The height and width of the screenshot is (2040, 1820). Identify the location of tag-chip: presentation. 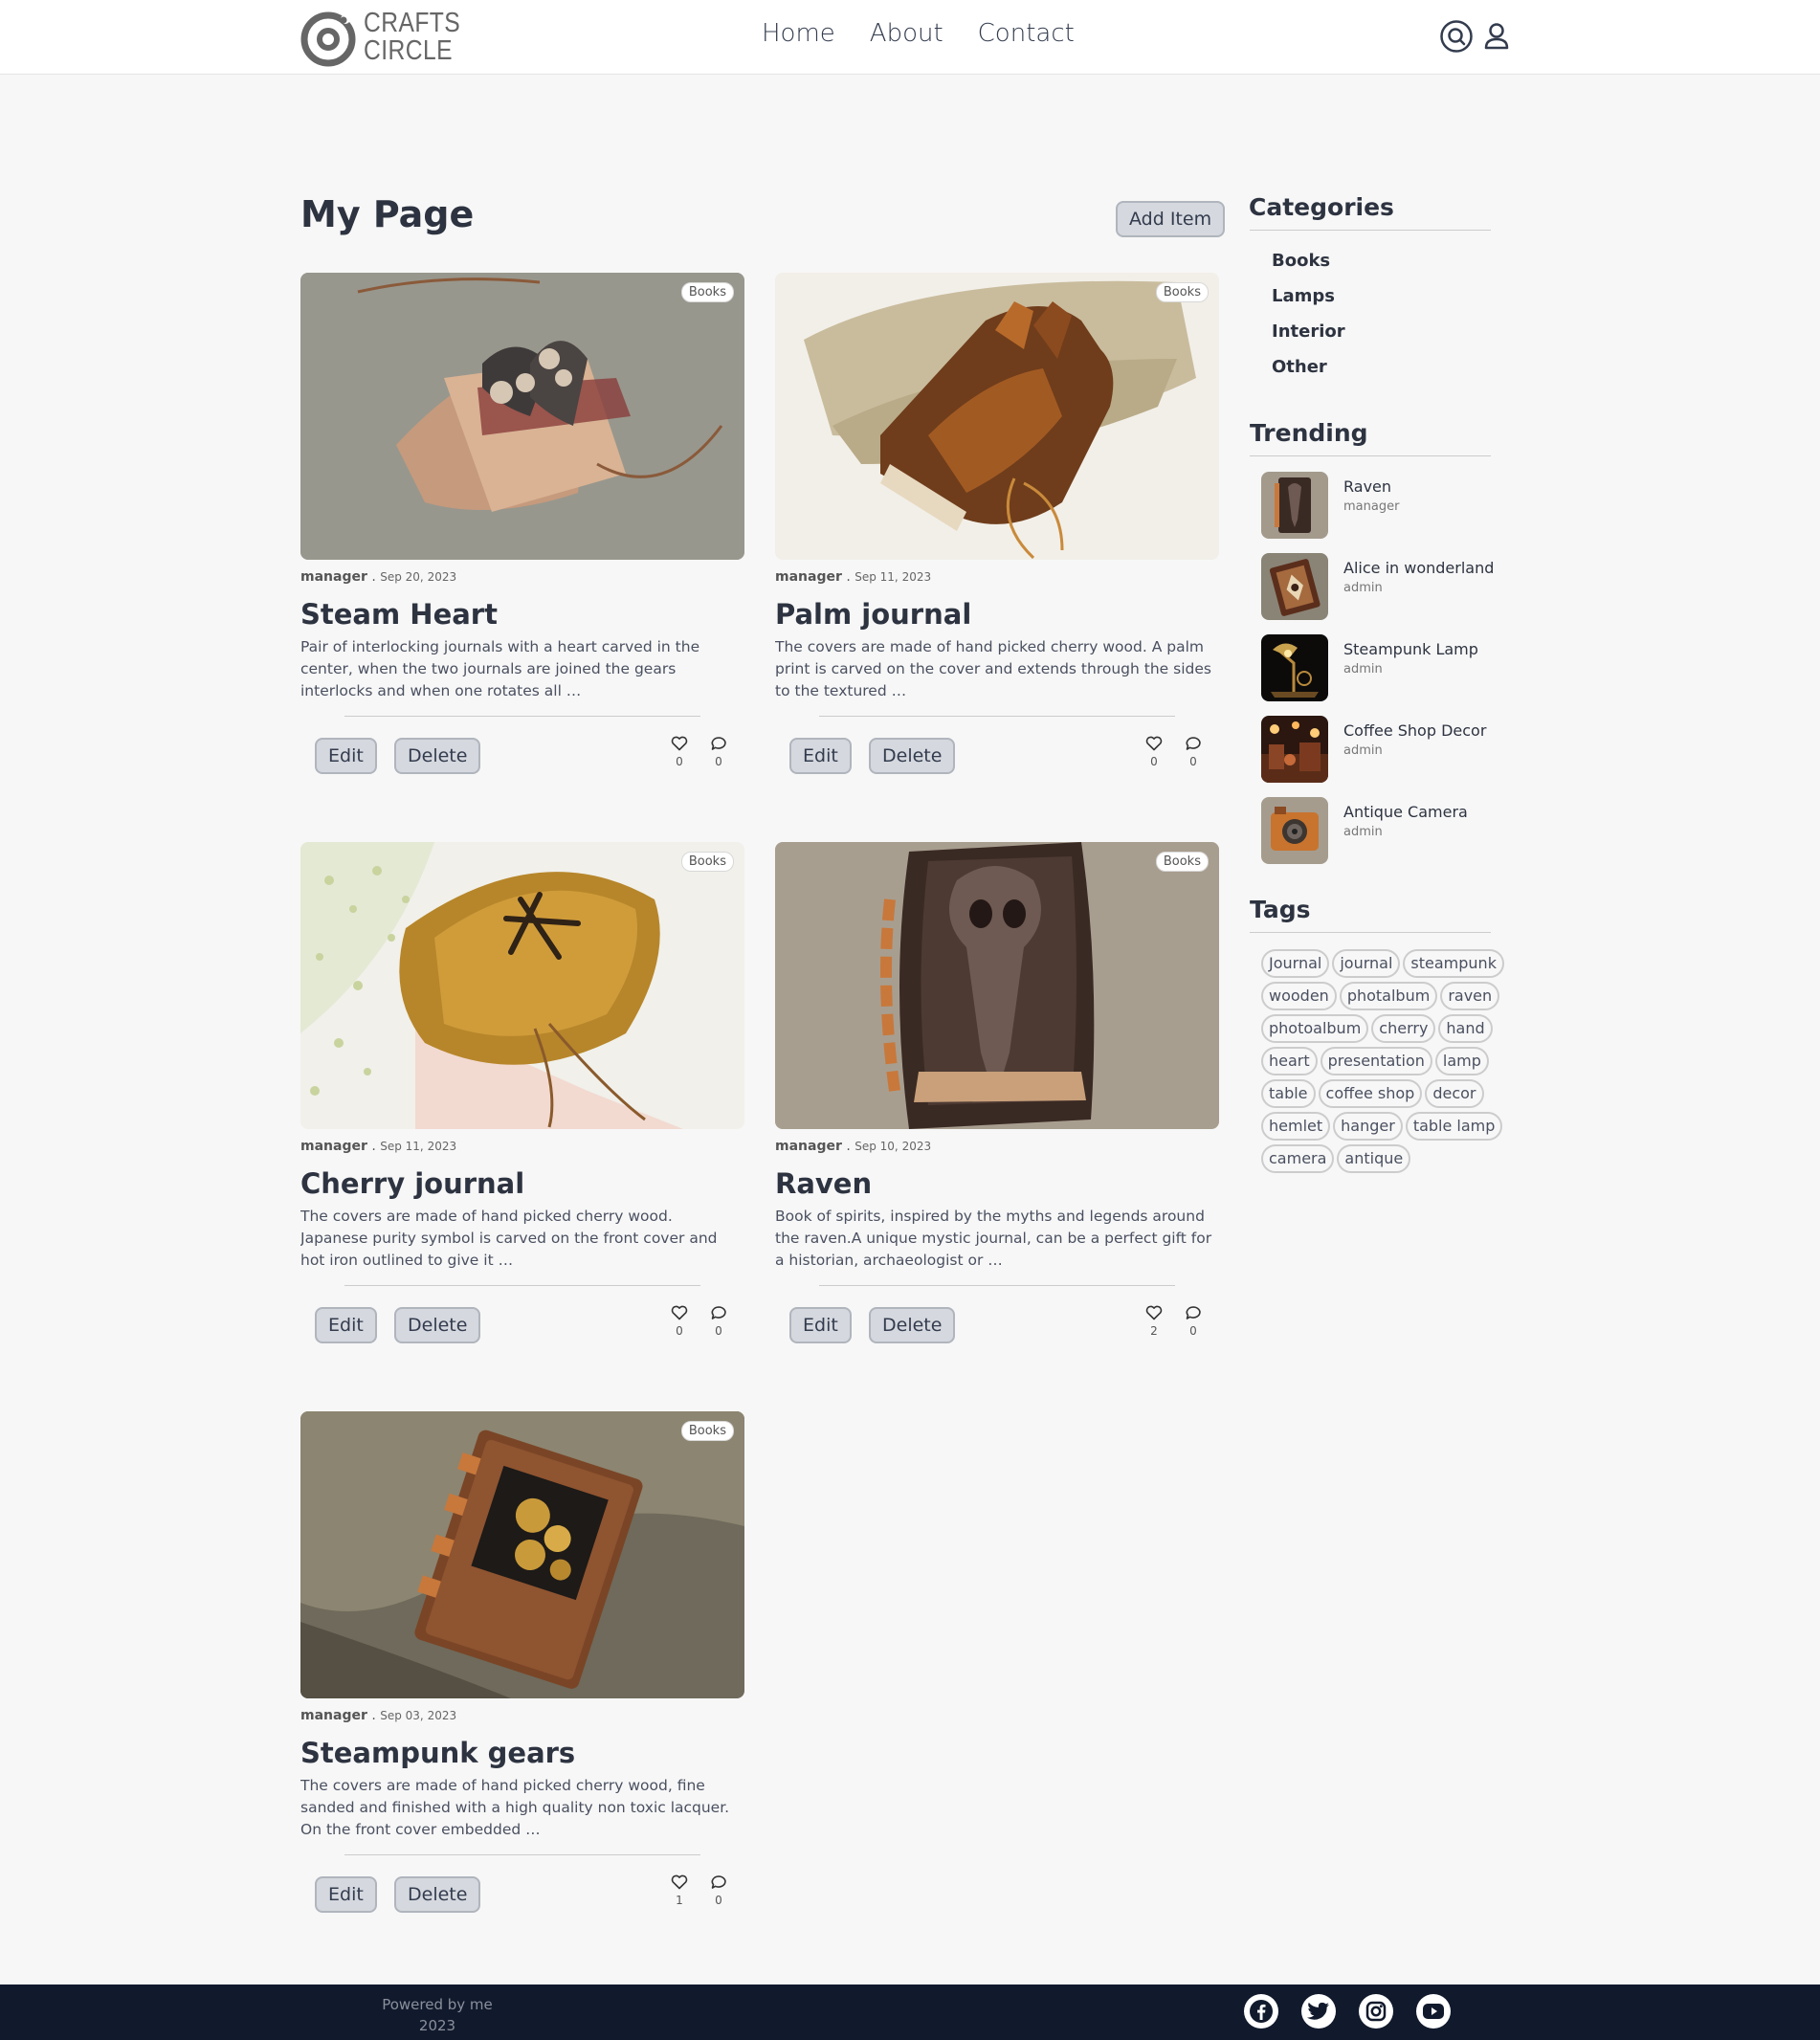
(1376, 1061).